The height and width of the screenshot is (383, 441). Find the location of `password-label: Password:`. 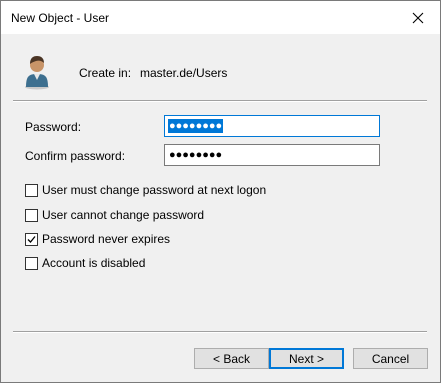

password-label: Password: is located at coordinates (53, 127).